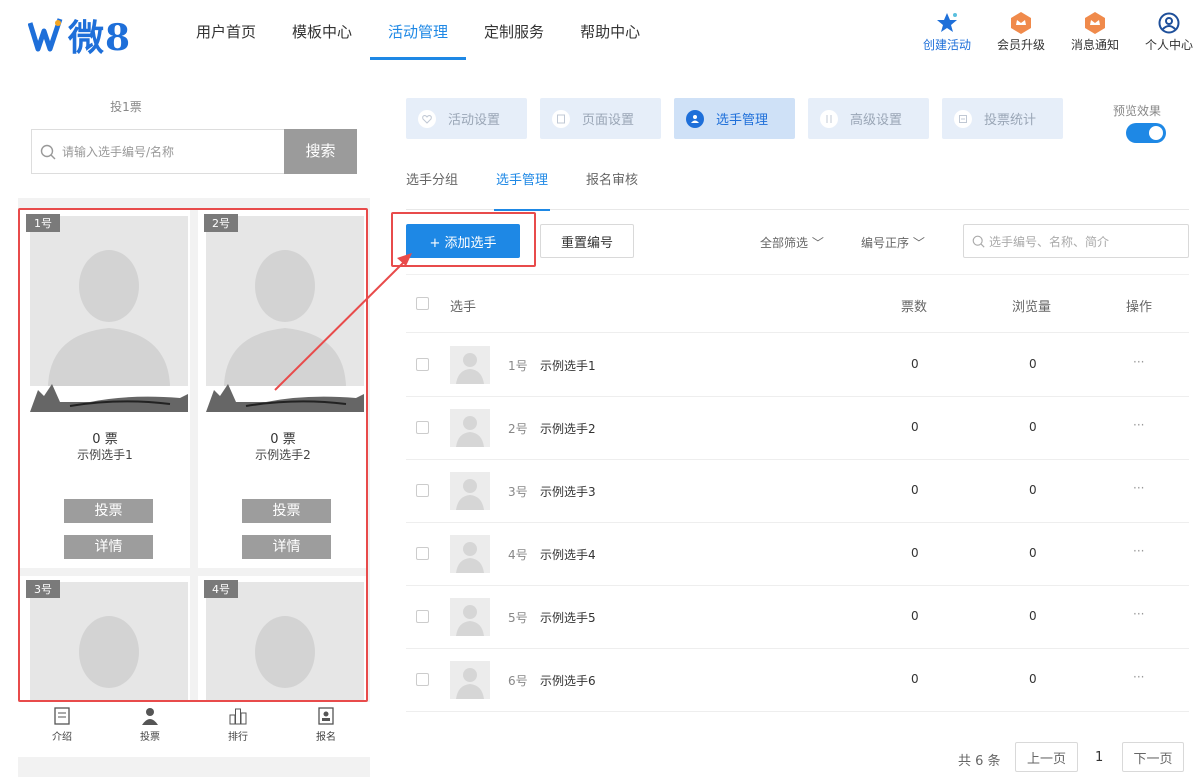 Image resolution: width=1200 pixels, height=777 pixels. I want to click on tab-ranking-label: 排行, so click(238, 737).